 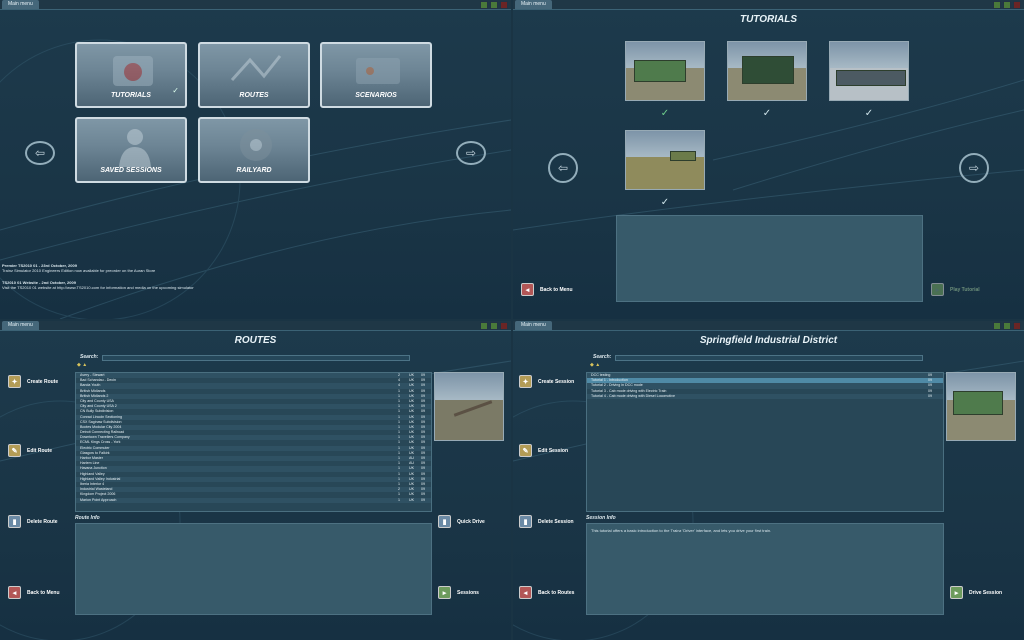 I want to click on back-to-routes-button: ◂ Back to Routes, so click(x=546, y=592).